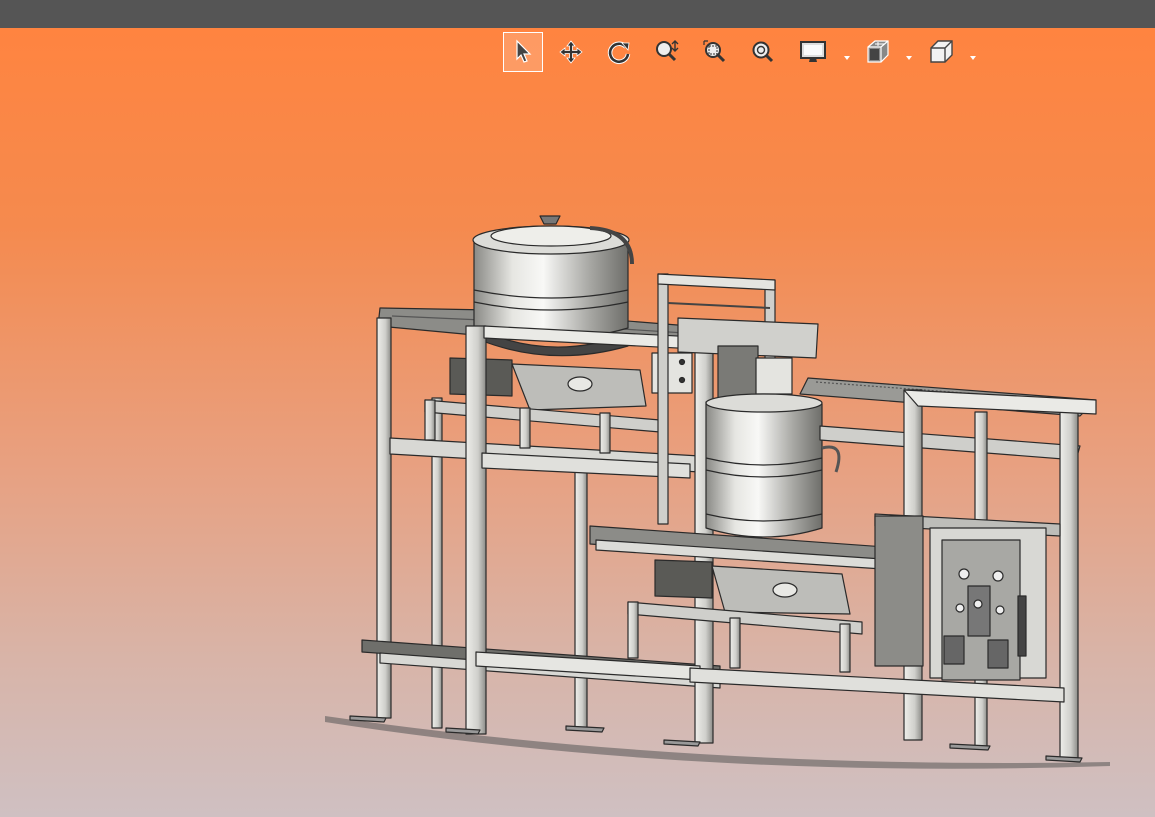 Image resolution: width=1155 pixels, height=817 pixels. I want to click on title-bar, so click(577, 14).